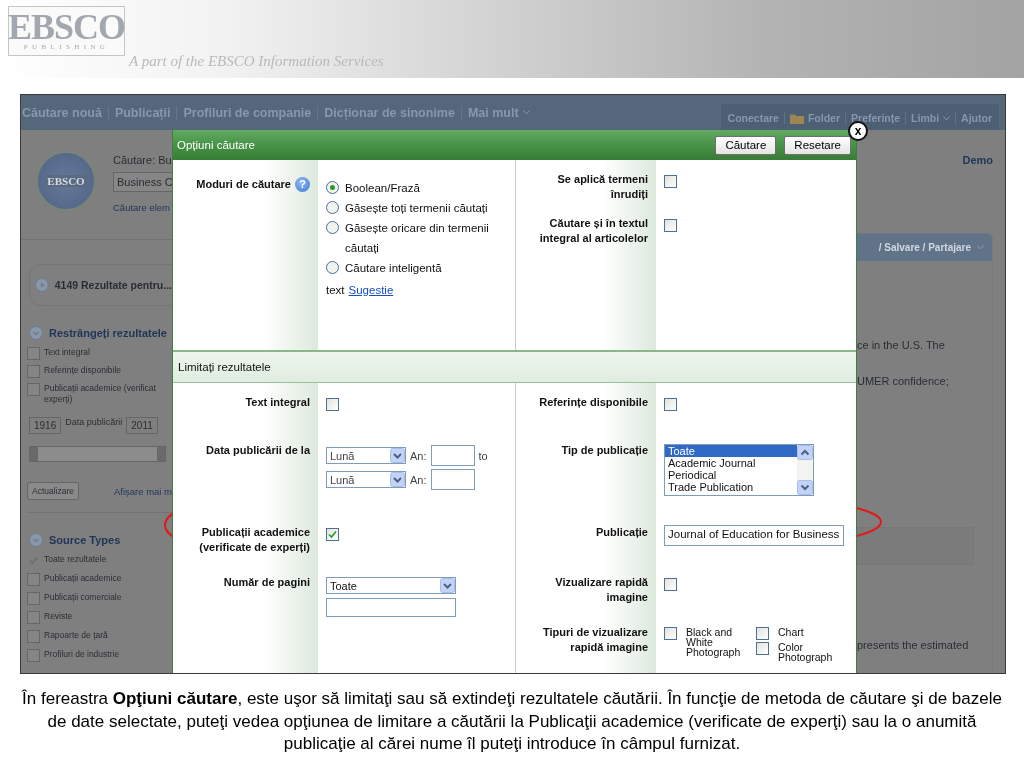 The image size is (1024, 768). Describe the element at coordinates (67, 352) in the screenshot. I see `checkbox-label: Text integral` at that location.